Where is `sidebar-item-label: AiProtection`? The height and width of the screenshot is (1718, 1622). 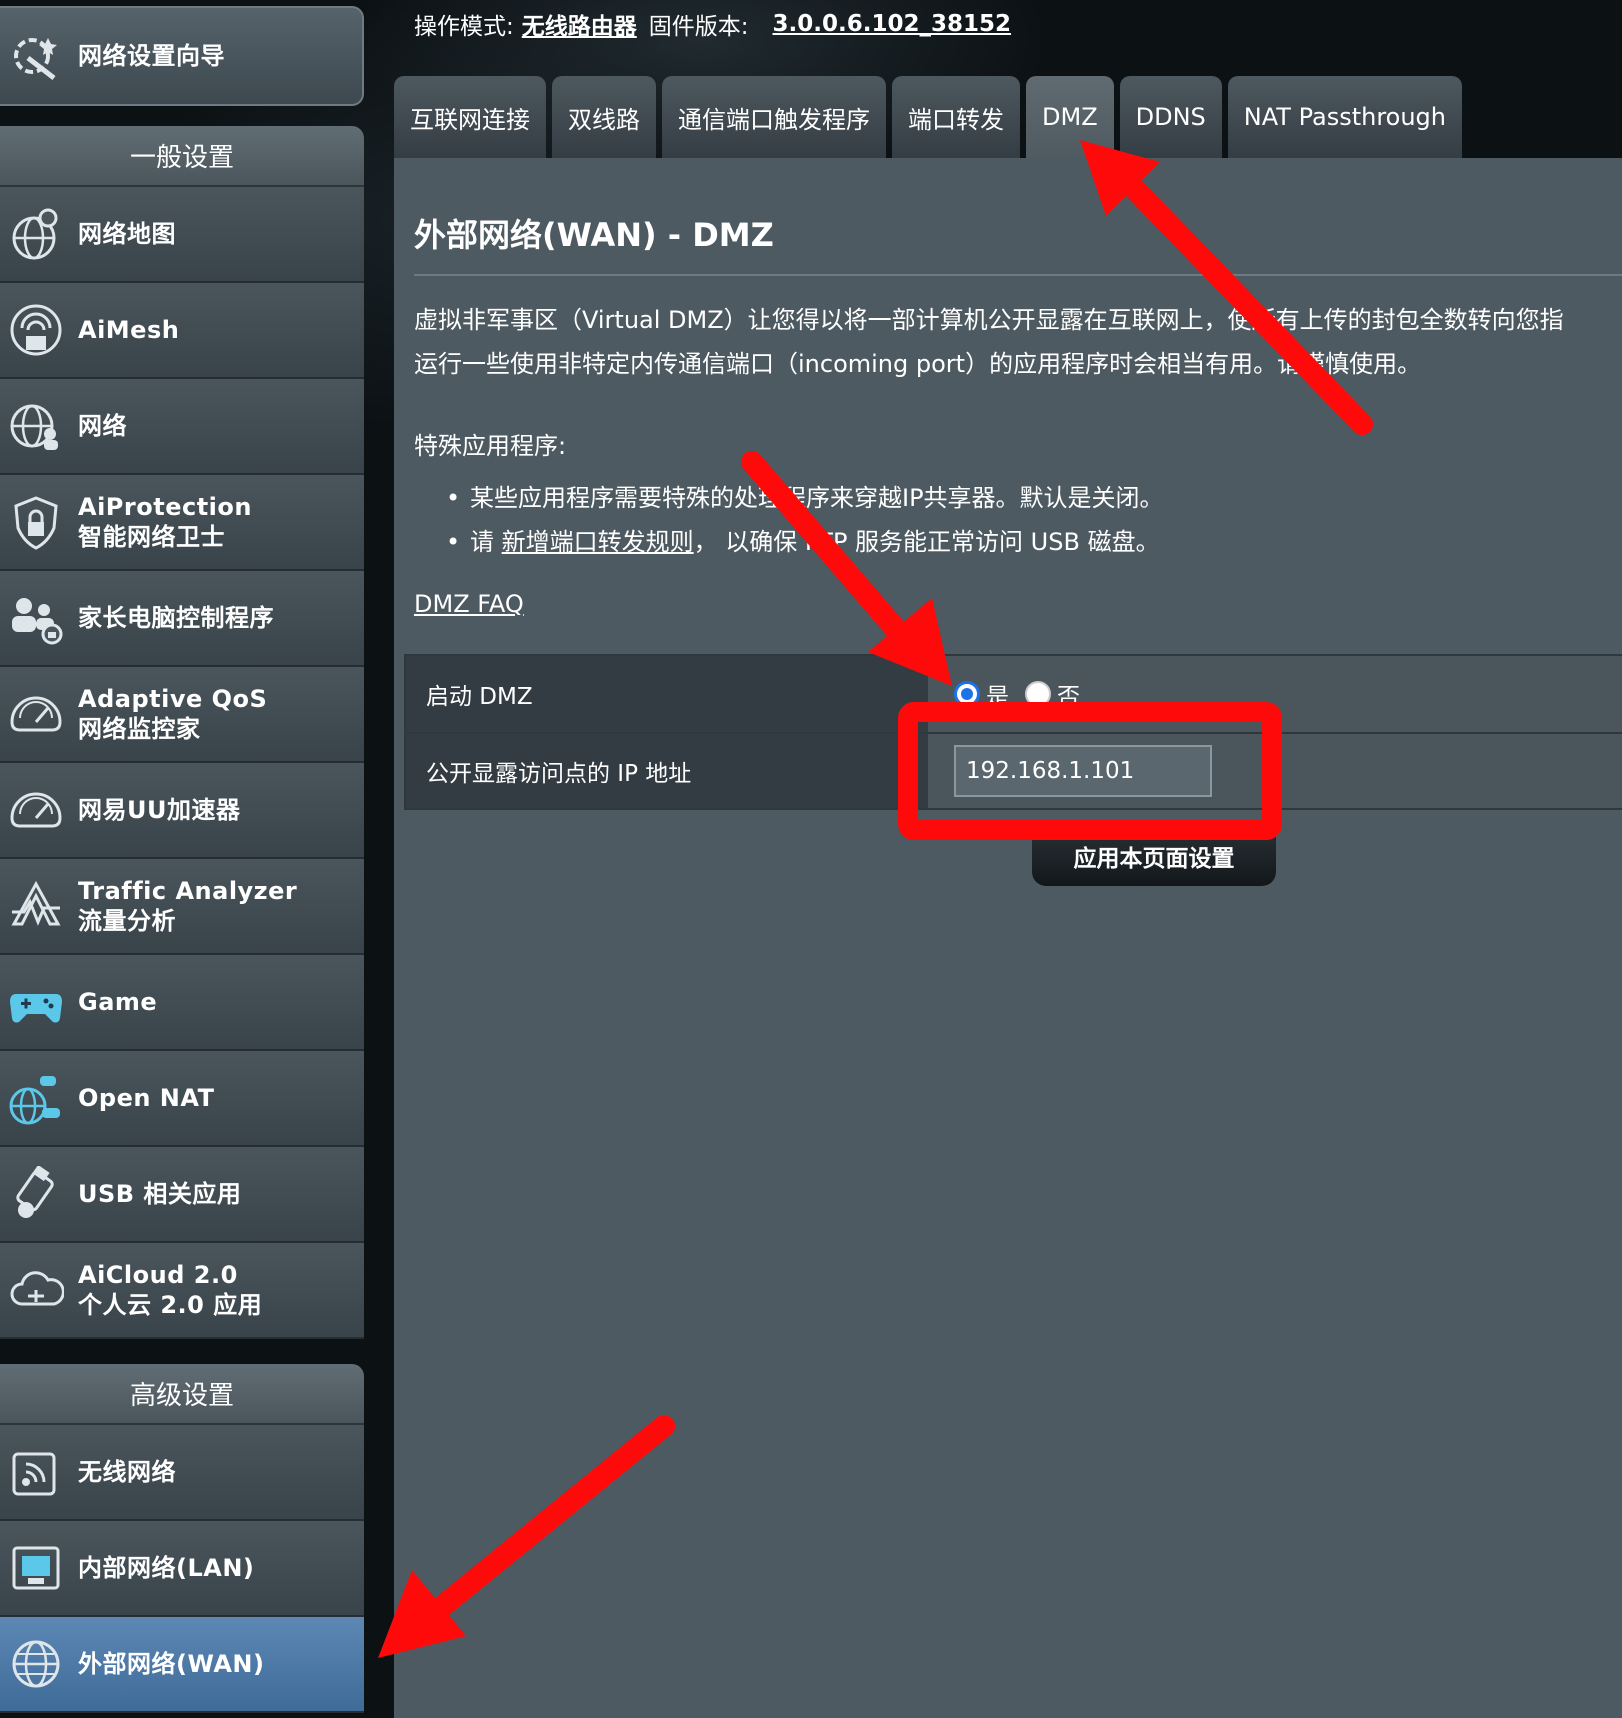
sidebar-item-label: AiProtection is located at coordinates (165, 507).